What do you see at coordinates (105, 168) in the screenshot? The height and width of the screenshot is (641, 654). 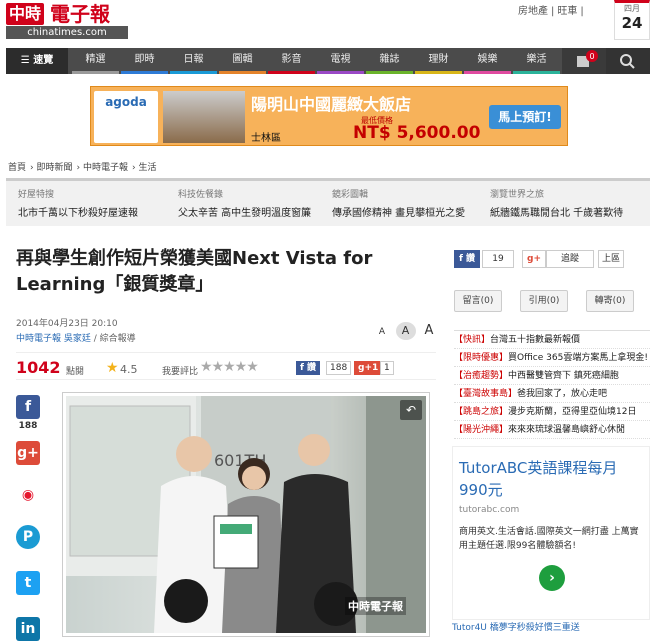 I see `breadcrumb-source: 中時電子報` at bounding box center [105, 168].